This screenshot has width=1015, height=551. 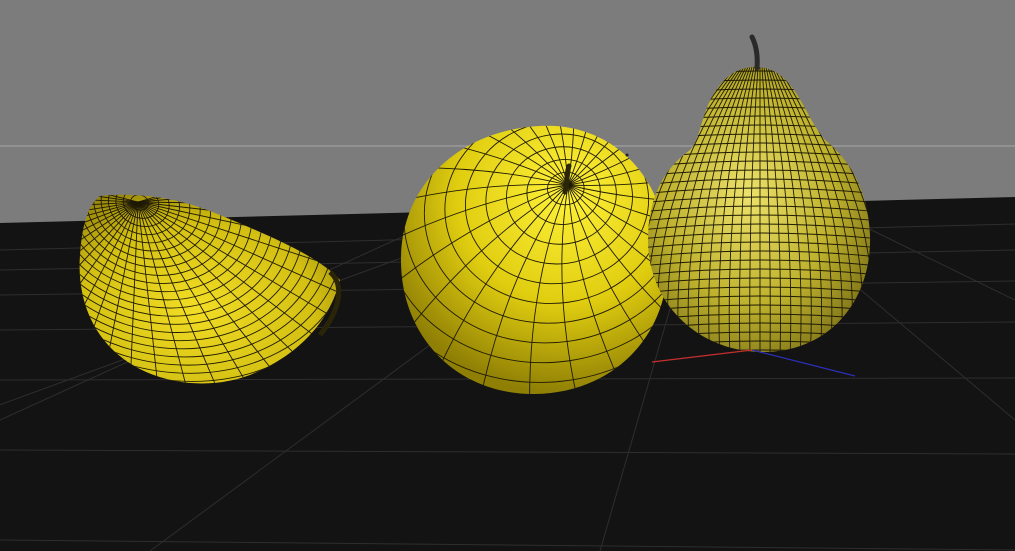 I want to click on vertex-point, so click(x=627, y=155).